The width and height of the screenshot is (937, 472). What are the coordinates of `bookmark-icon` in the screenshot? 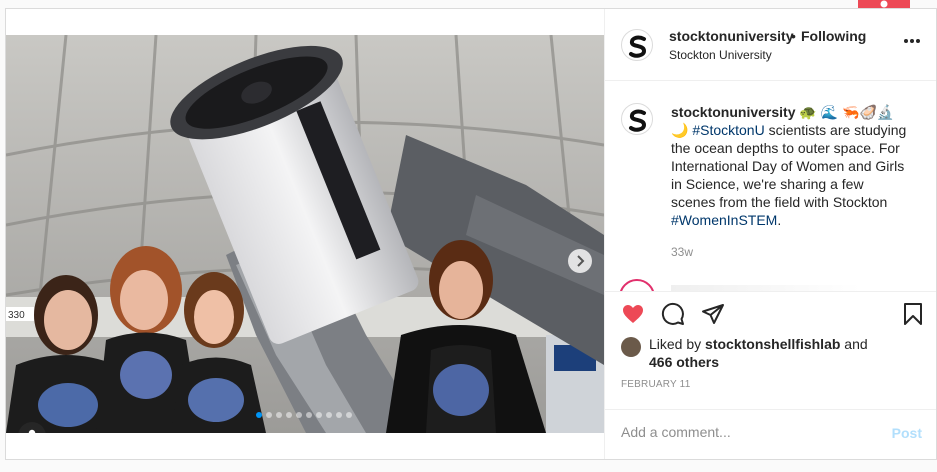 It's located at (913, 314).